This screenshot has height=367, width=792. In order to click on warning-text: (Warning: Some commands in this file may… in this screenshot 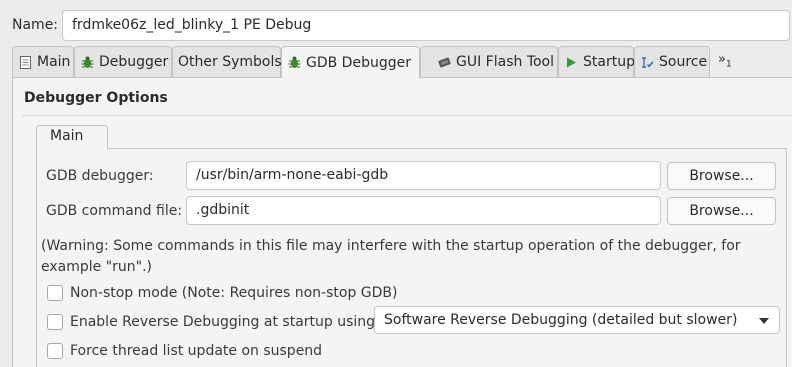, I will do `click(391, 257)`.